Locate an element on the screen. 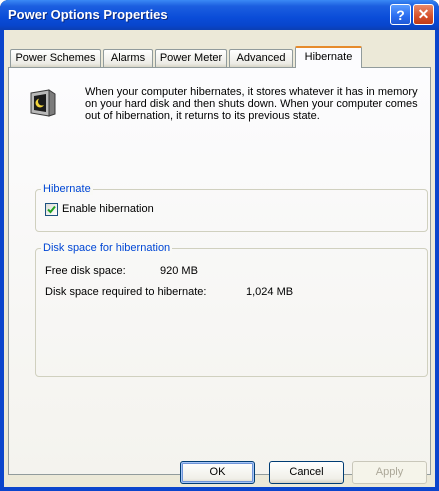 Image resolution: width=439 pixels, height=491 pixels. close-button: ✕ is located at coordinates (423, 14).